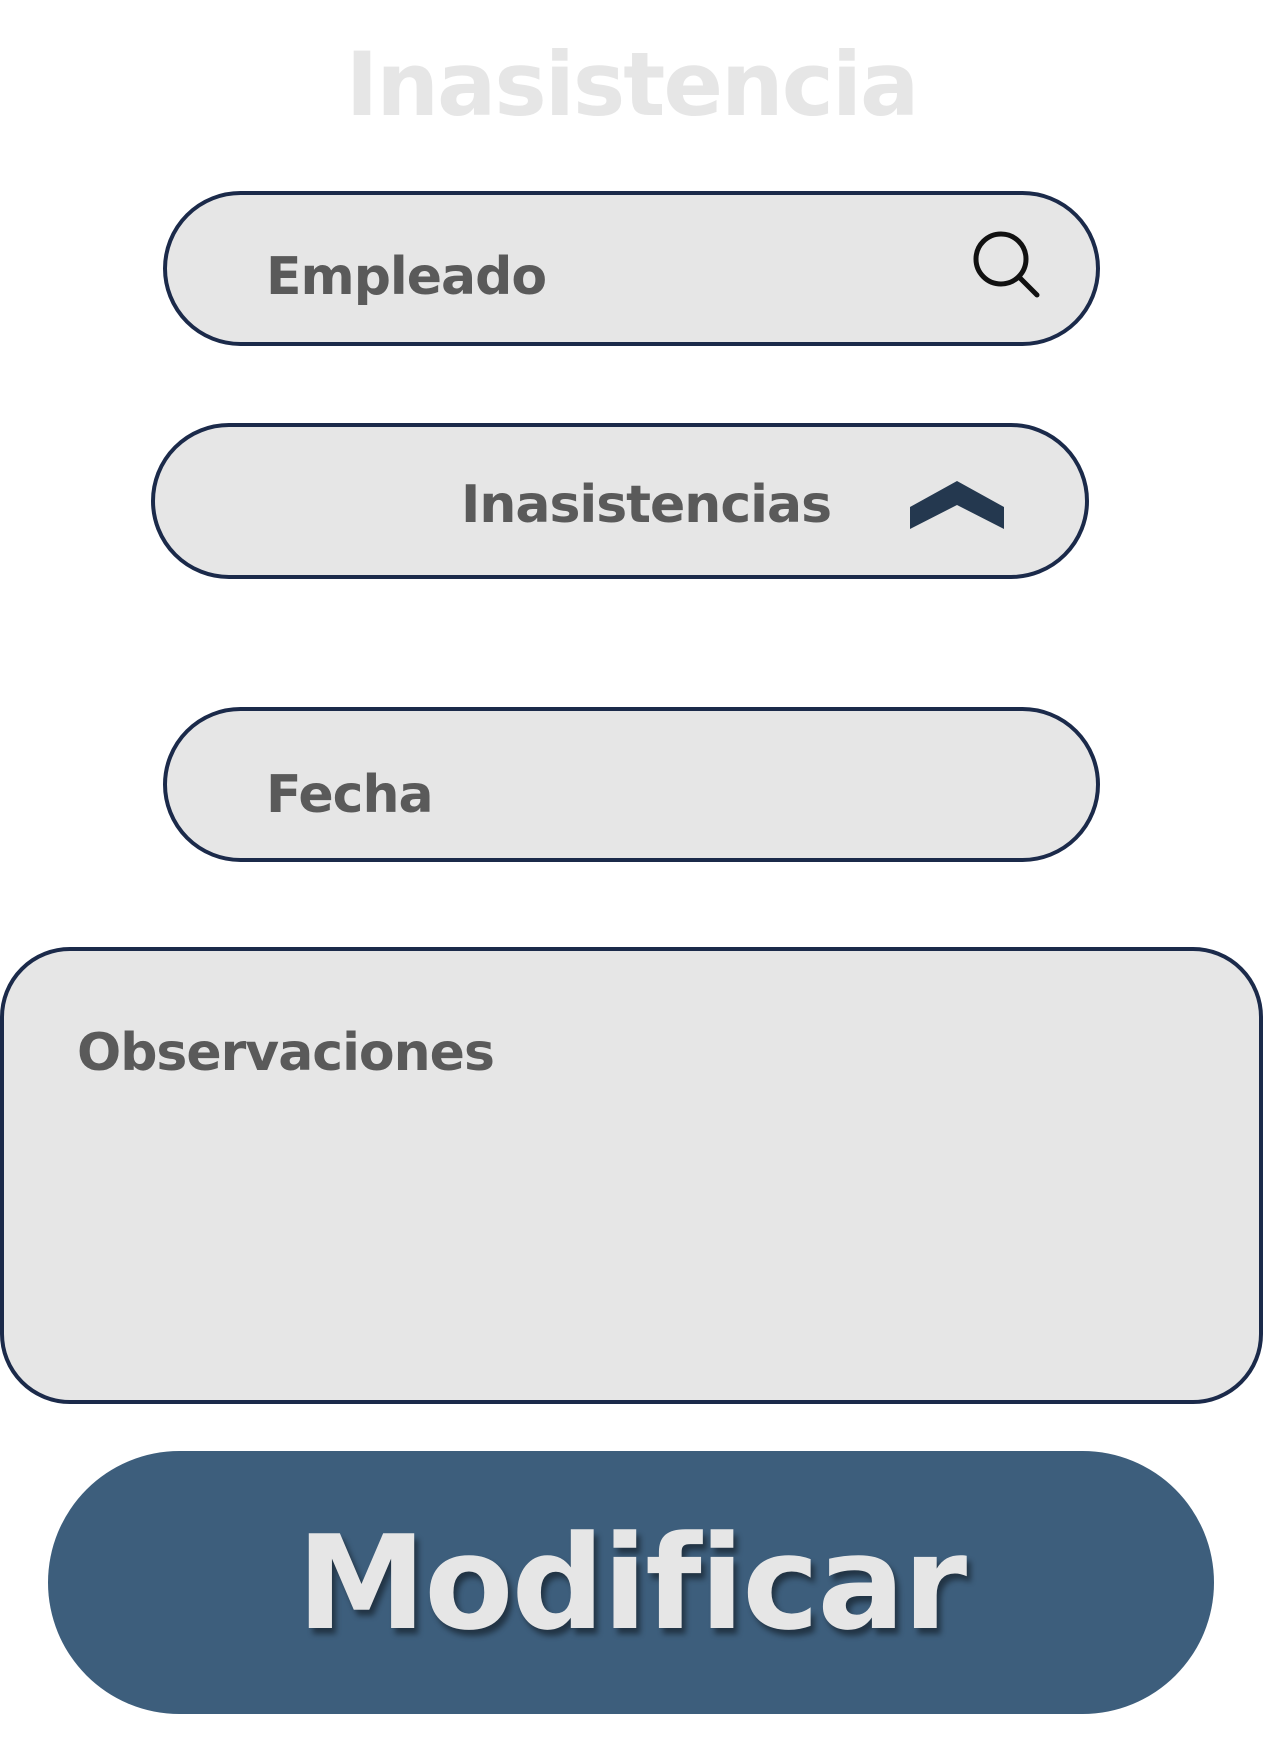 This screenshot has height=1745, width=1263. What do you see at coordinates (350, 795) in the screenshot?
I see `fecha-placeholder: Fecha` at bounding box center [350, 795].